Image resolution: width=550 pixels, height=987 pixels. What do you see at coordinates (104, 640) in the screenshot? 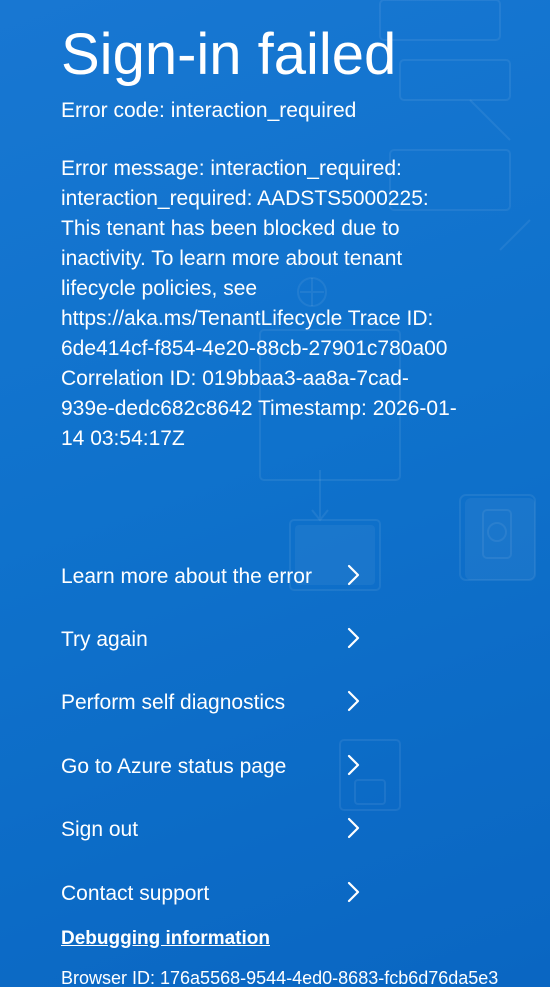
I see `action-label: Try again` at bounding box center [104, 640].